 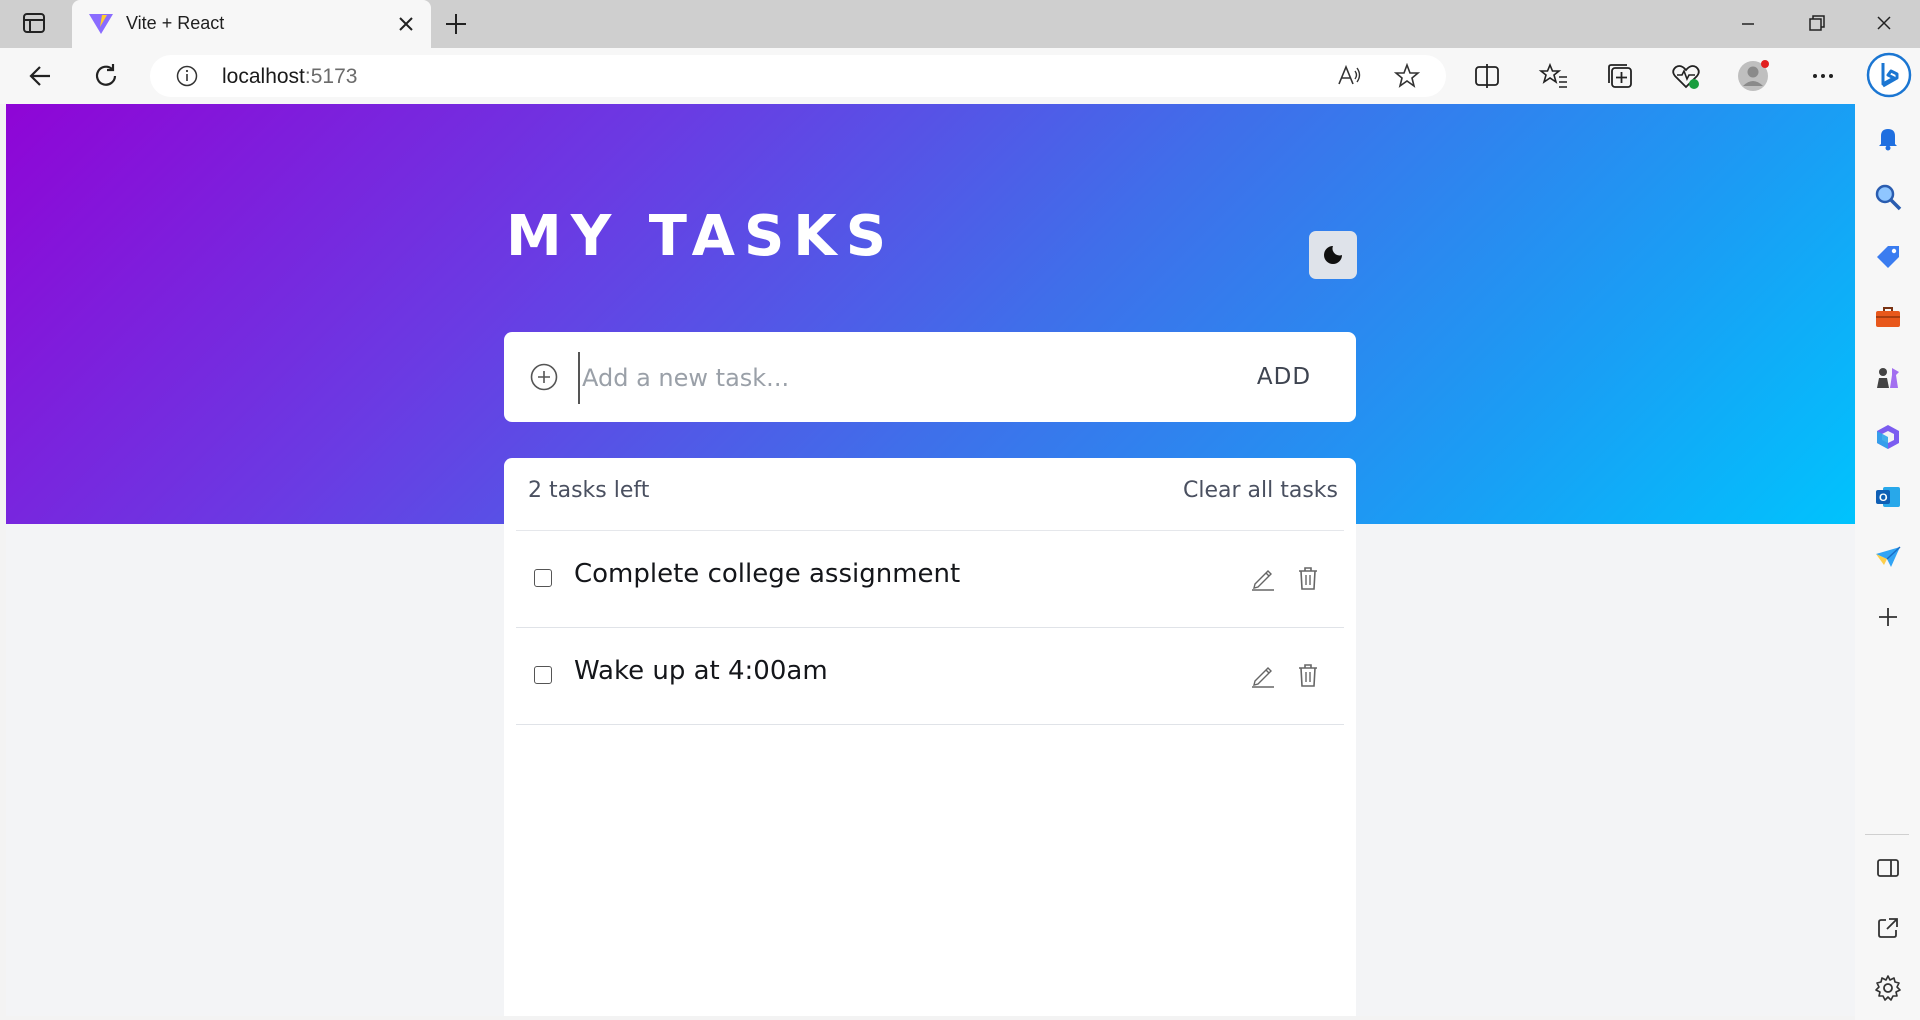 I want to click on back-icon, so click(x=41, y=76).